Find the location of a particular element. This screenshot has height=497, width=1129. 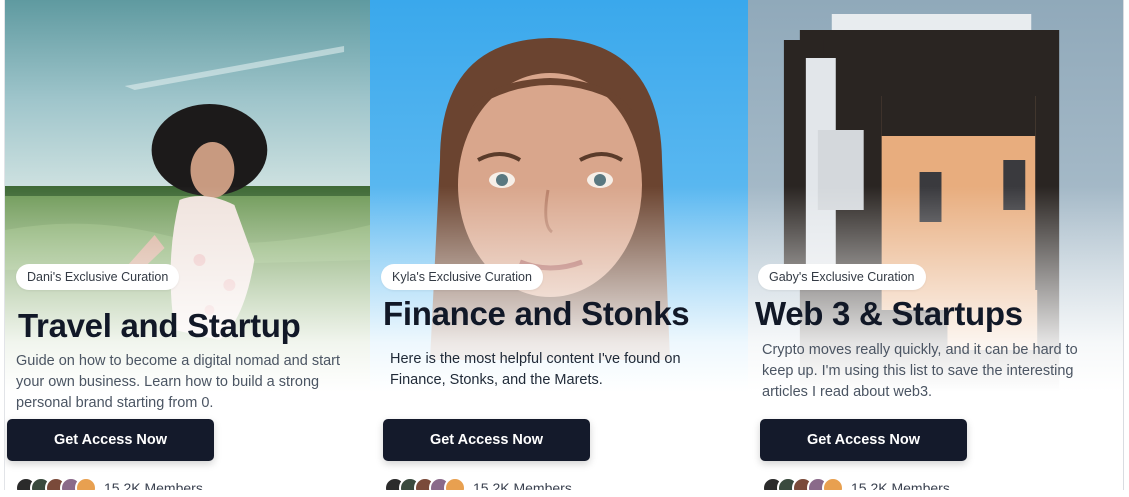

card-title: Web 3 & Startups is located at coordinates (889, 313).